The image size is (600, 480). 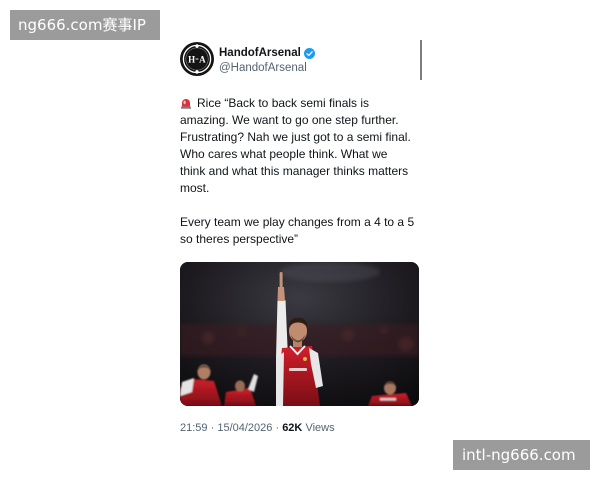 I want to click on views-count: 62K, so click(x=292, y=428).